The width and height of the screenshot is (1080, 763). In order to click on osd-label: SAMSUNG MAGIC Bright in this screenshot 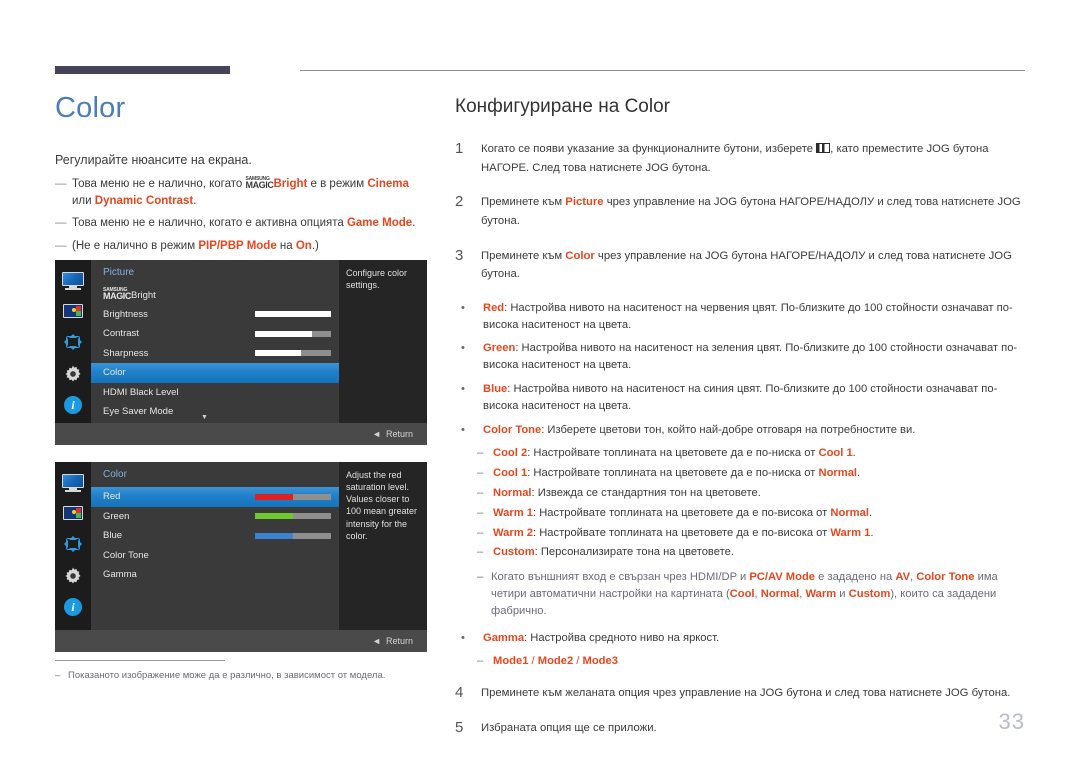, I will do `click(159, 294)`.